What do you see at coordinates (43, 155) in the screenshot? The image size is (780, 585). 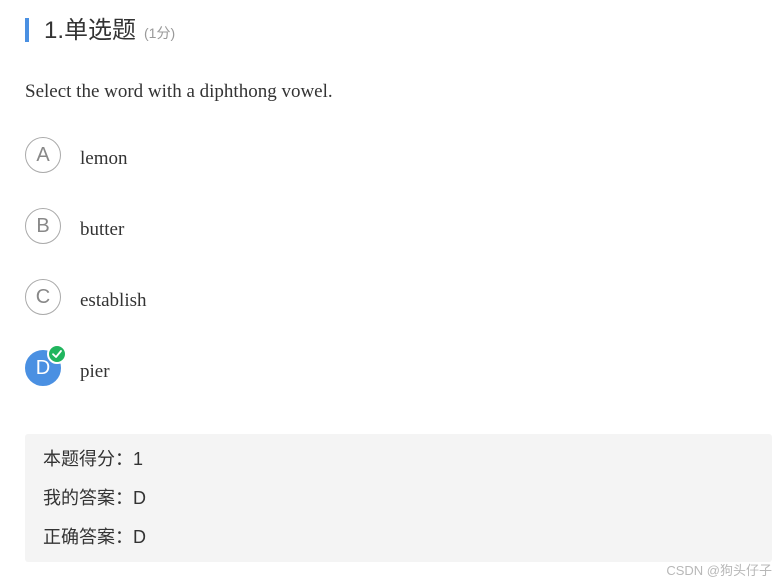 I see `option-letter-circle: A` at bounding box center [43, 155].